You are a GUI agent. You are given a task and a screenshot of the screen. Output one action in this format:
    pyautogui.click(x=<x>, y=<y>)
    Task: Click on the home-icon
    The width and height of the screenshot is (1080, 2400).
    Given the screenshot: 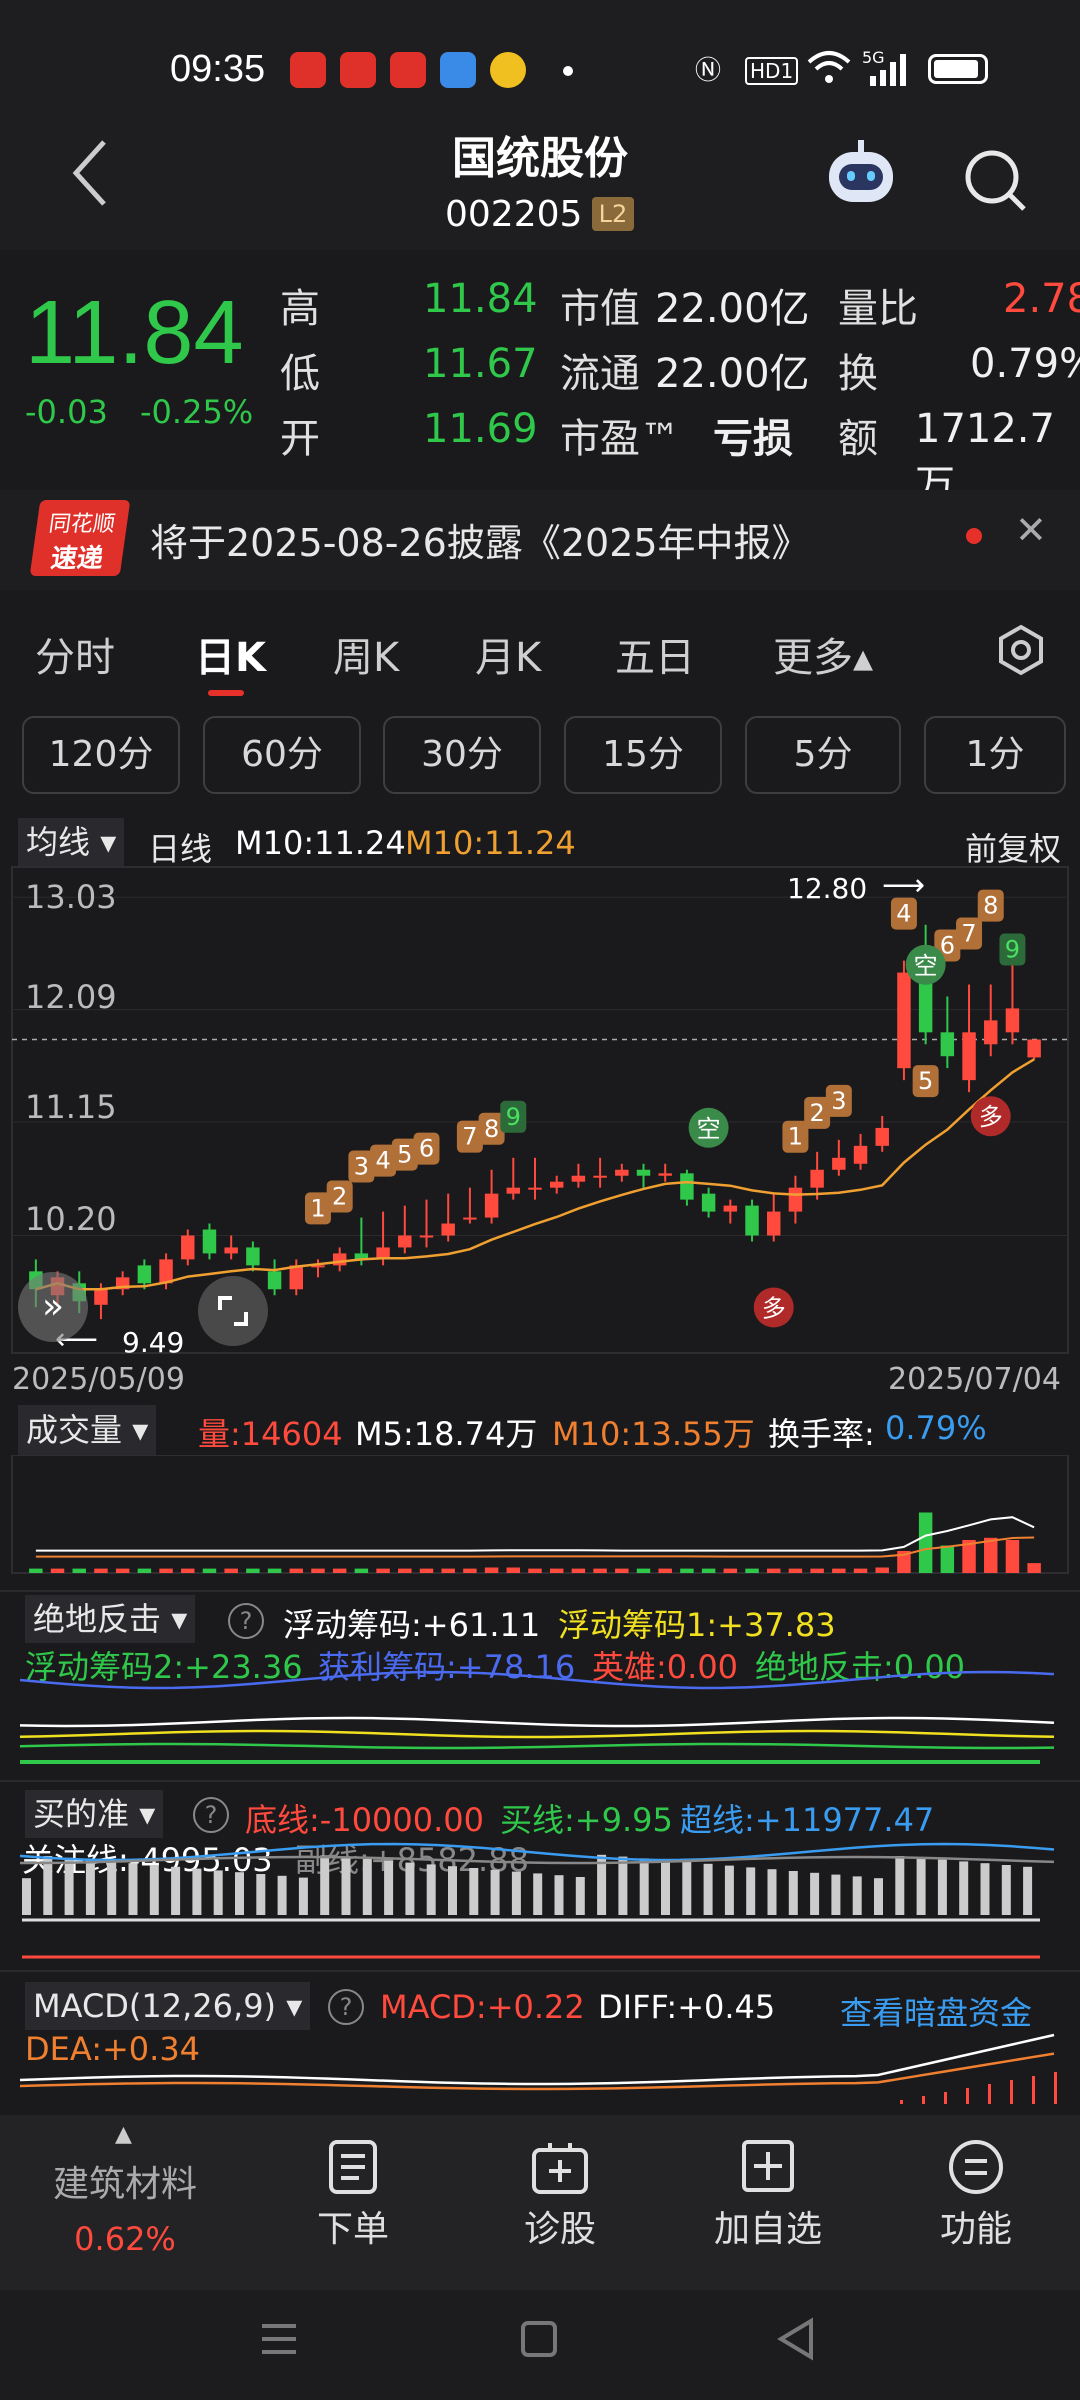 What is the action you would take?
    pyautogui.click(x=539, y=2339)
    